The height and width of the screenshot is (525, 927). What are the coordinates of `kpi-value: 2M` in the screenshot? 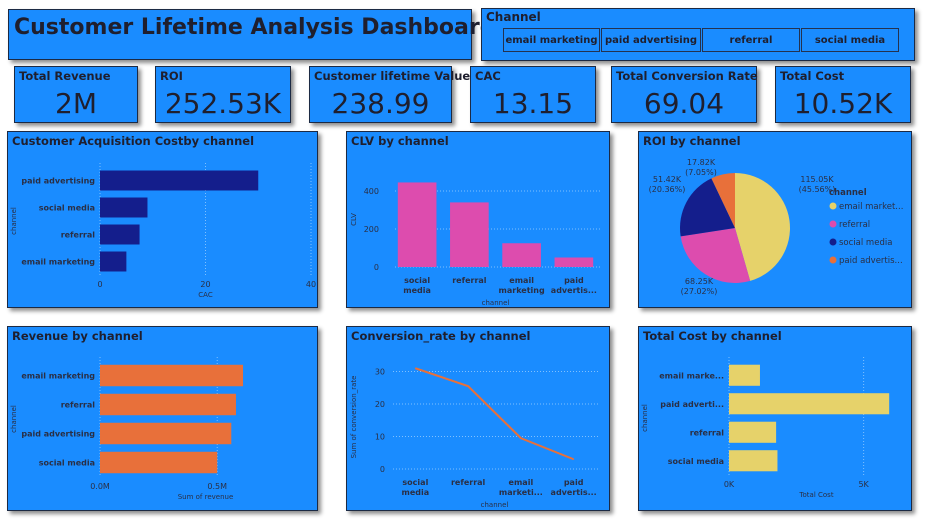 It's located at (76, 103).